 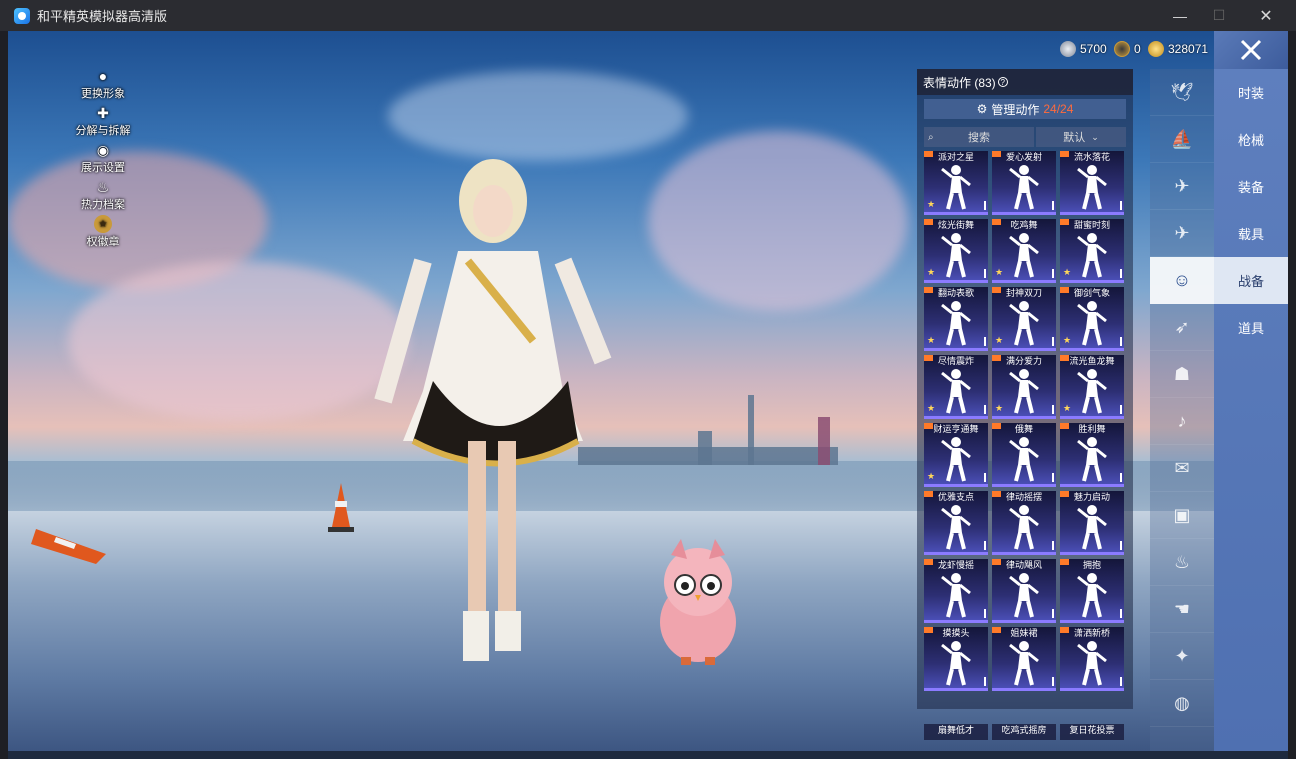 What do you see at coordinates (1025, 109) in the screenshot?
I see `manage-emotes-button: ⚙ 管理动作 24/24` at bounding box center [1025, 109].